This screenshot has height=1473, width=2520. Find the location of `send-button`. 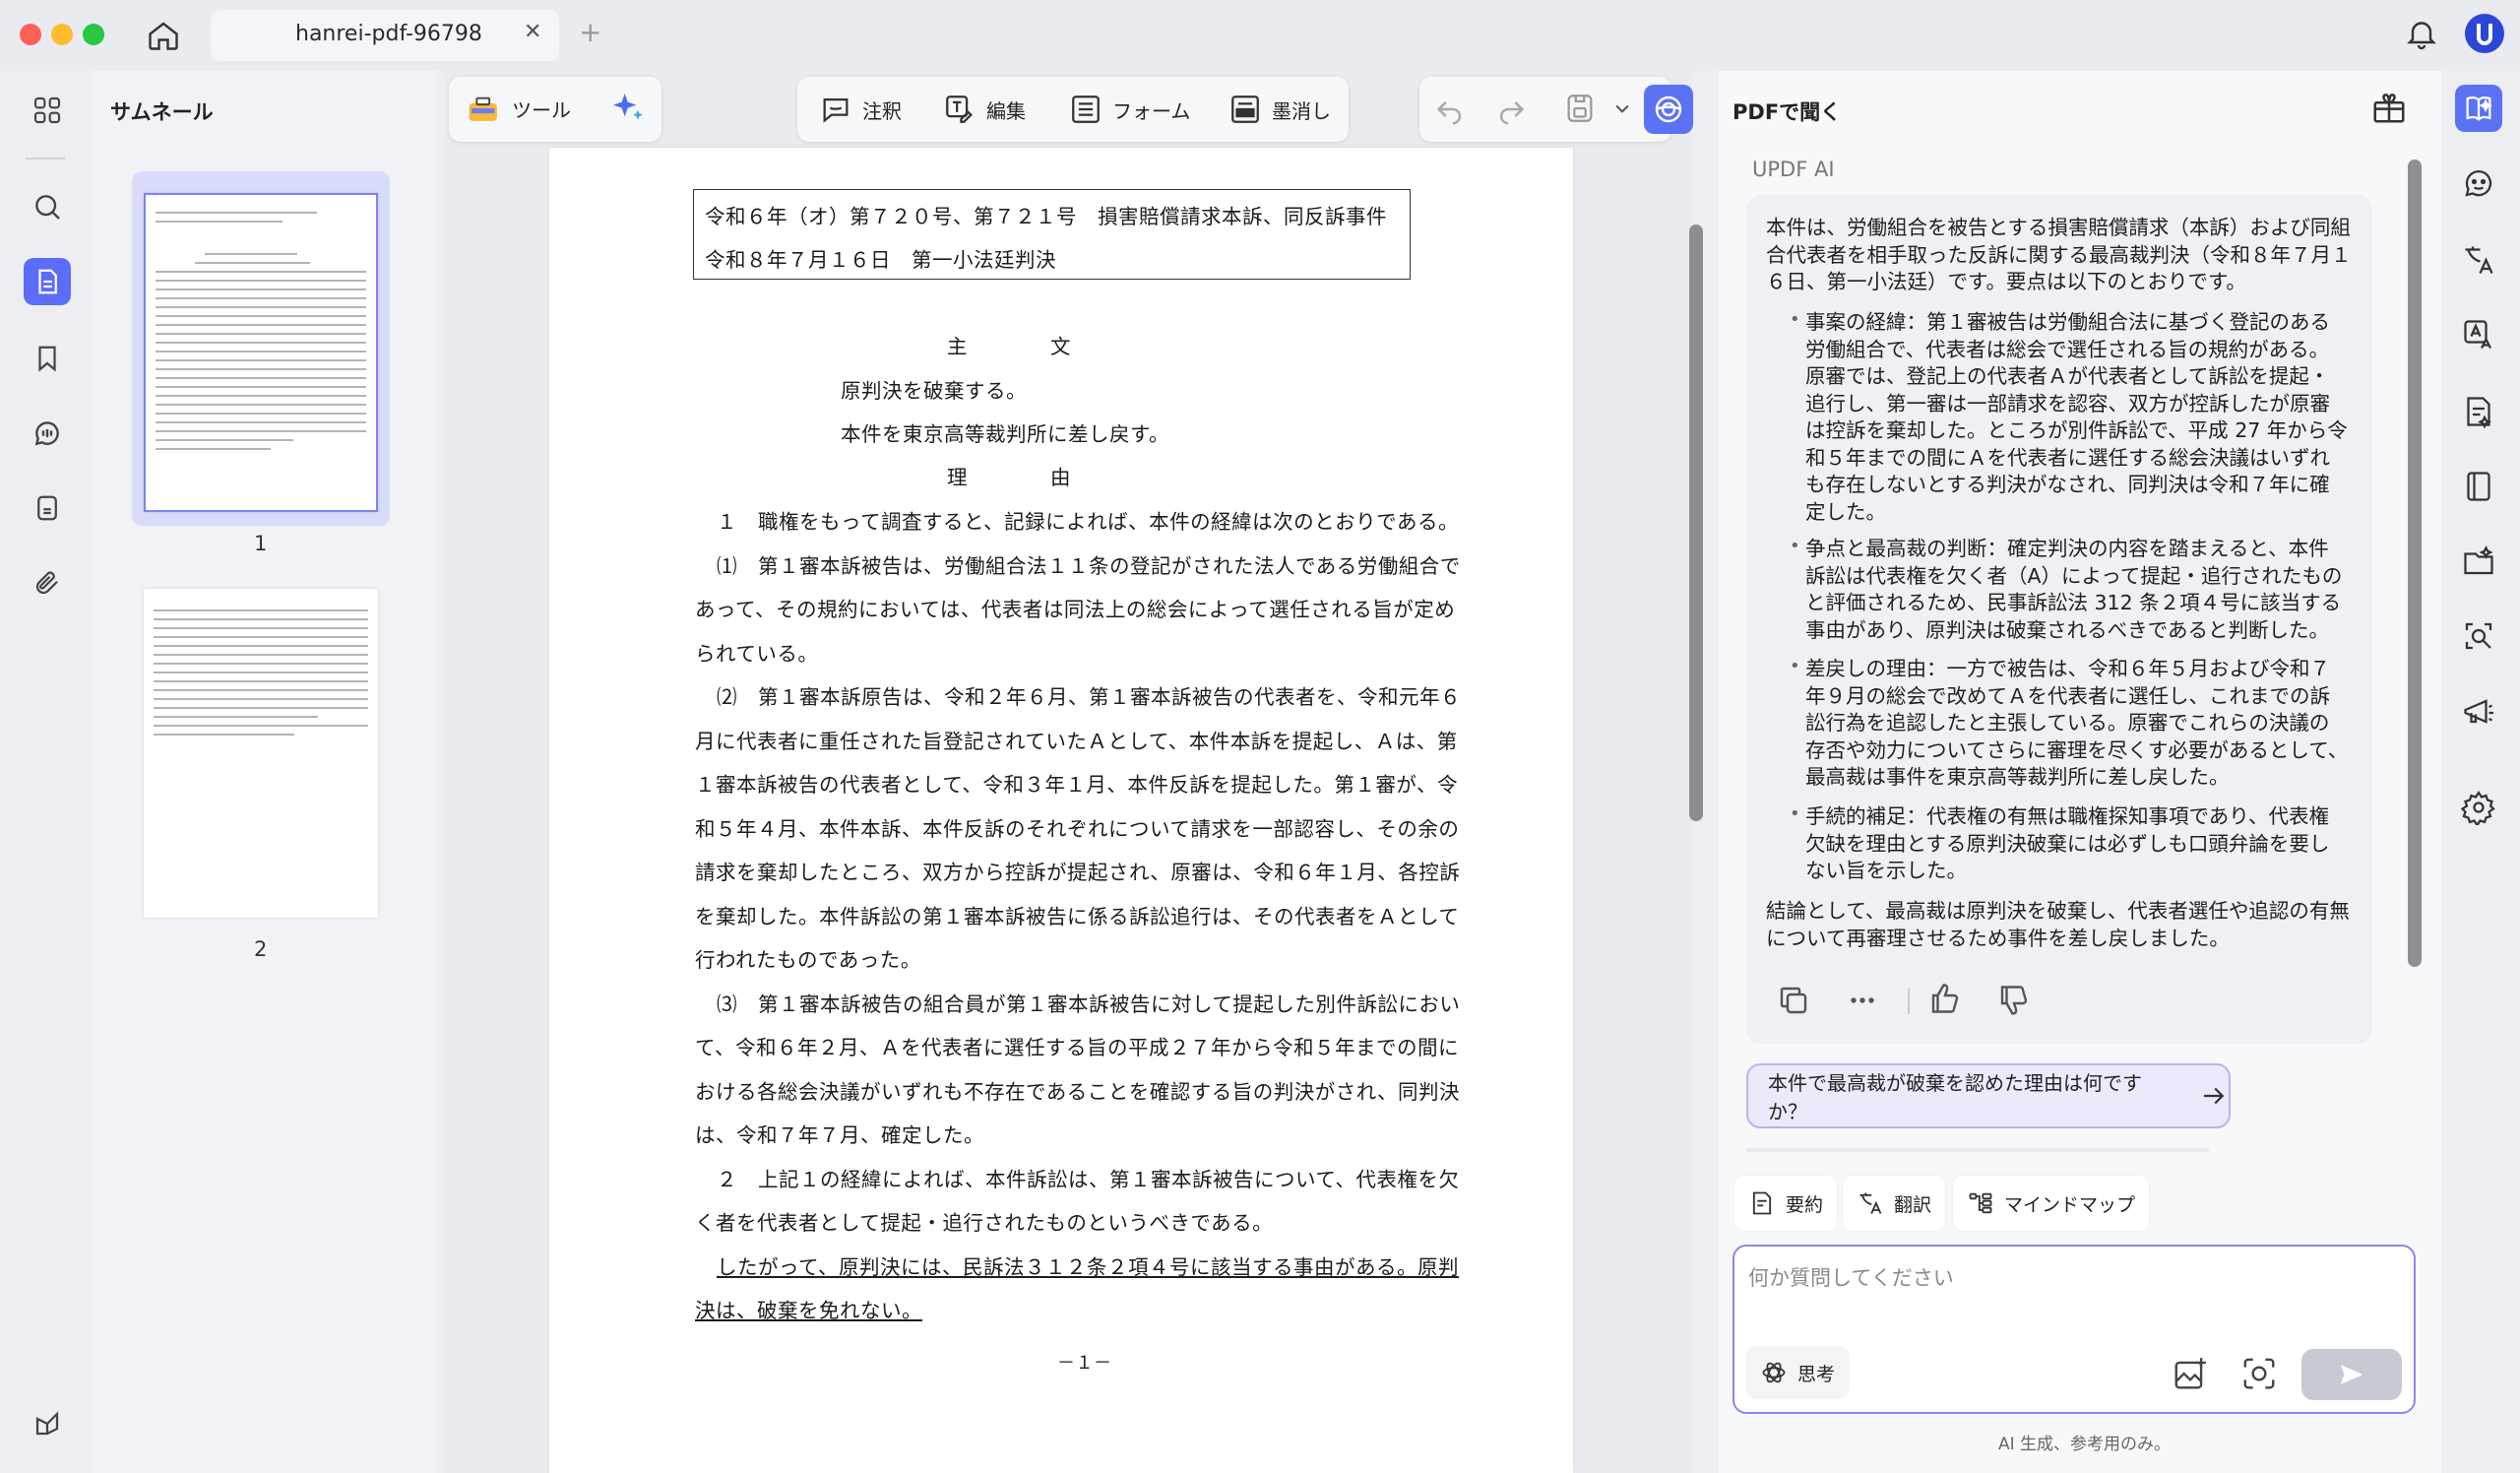

send-button is located at coordinates (2351, 1374).